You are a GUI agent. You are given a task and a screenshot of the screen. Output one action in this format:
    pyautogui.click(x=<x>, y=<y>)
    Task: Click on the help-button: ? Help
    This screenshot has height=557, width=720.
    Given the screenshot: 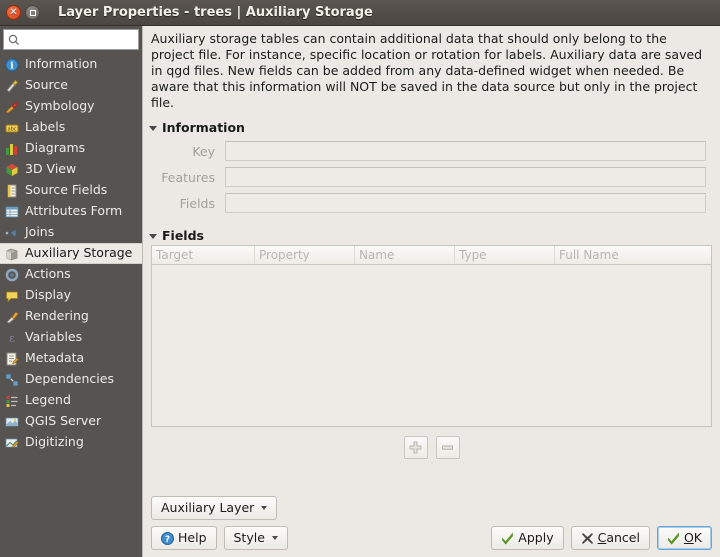 What is the action you would take?
    pyautogui.click(x=184, y=538)
    